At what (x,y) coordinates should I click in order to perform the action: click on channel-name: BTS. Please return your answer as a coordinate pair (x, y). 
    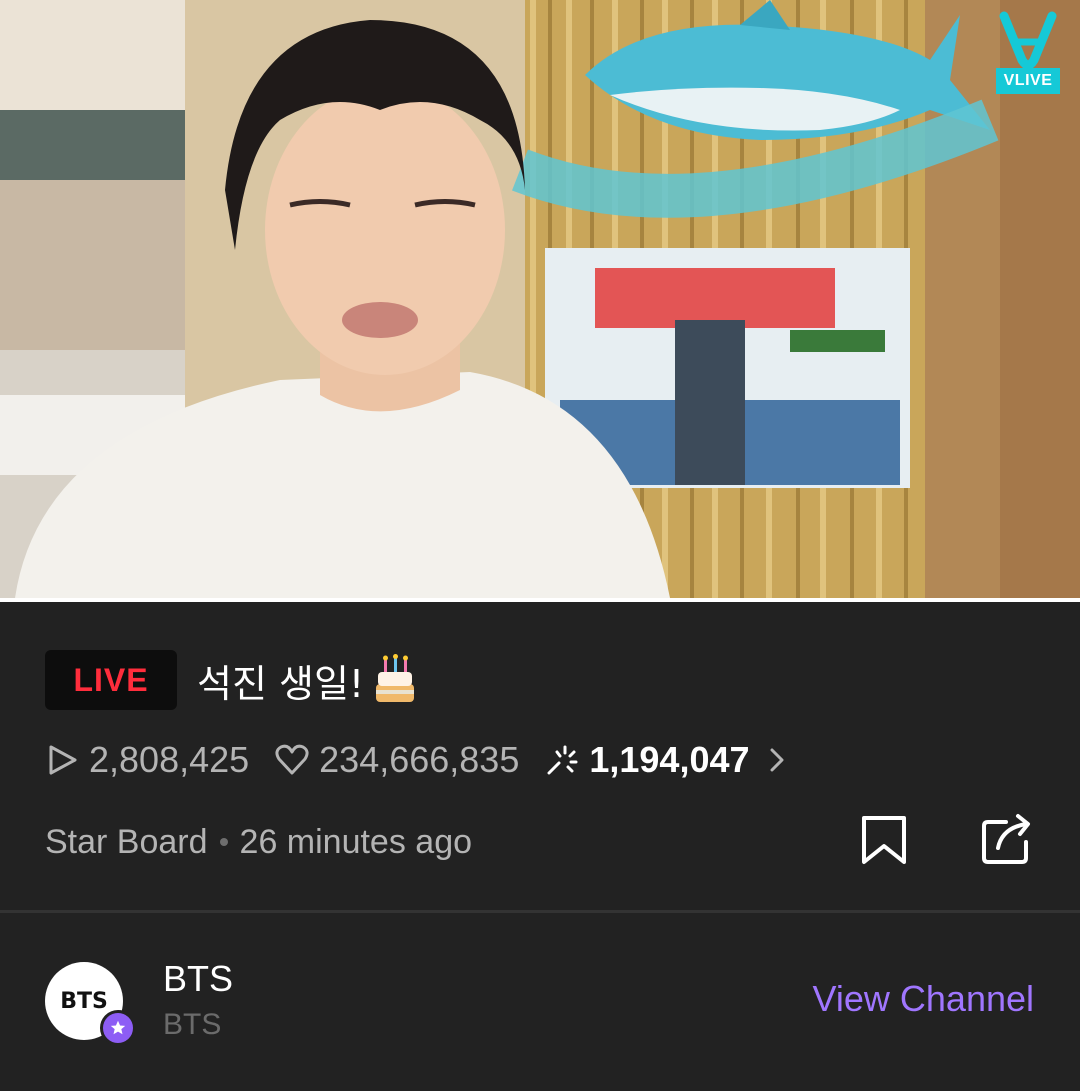
    Looking at the image, I should click on (198, 979).